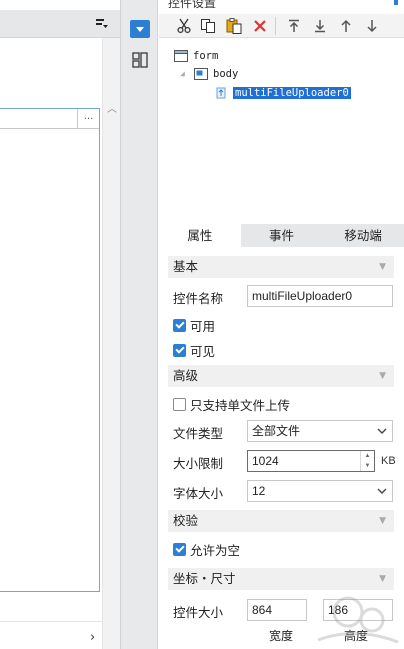  I want to click on section-advanced: 高级 ▼, so click(281, 376).